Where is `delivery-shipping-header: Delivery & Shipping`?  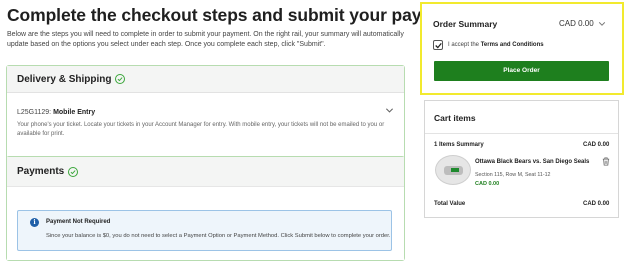
delivery-shipping-header: Delivery & Shipping is located at coordinates (205, 79).